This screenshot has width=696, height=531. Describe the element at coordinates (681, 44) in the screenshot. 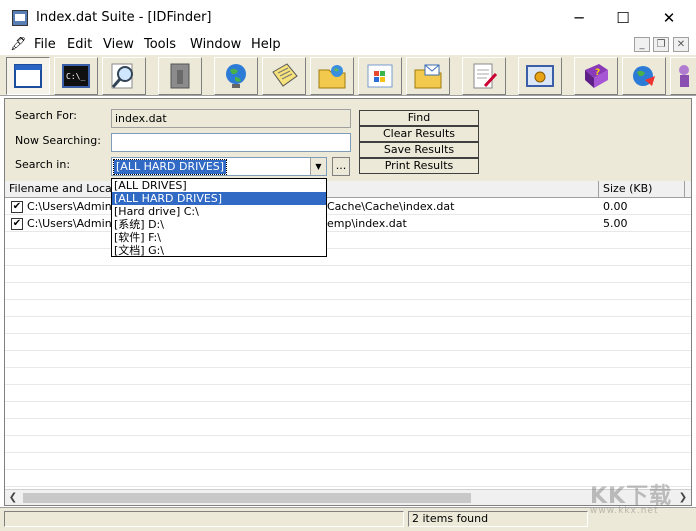

I see `mdi-close-button: ✕` at that location.